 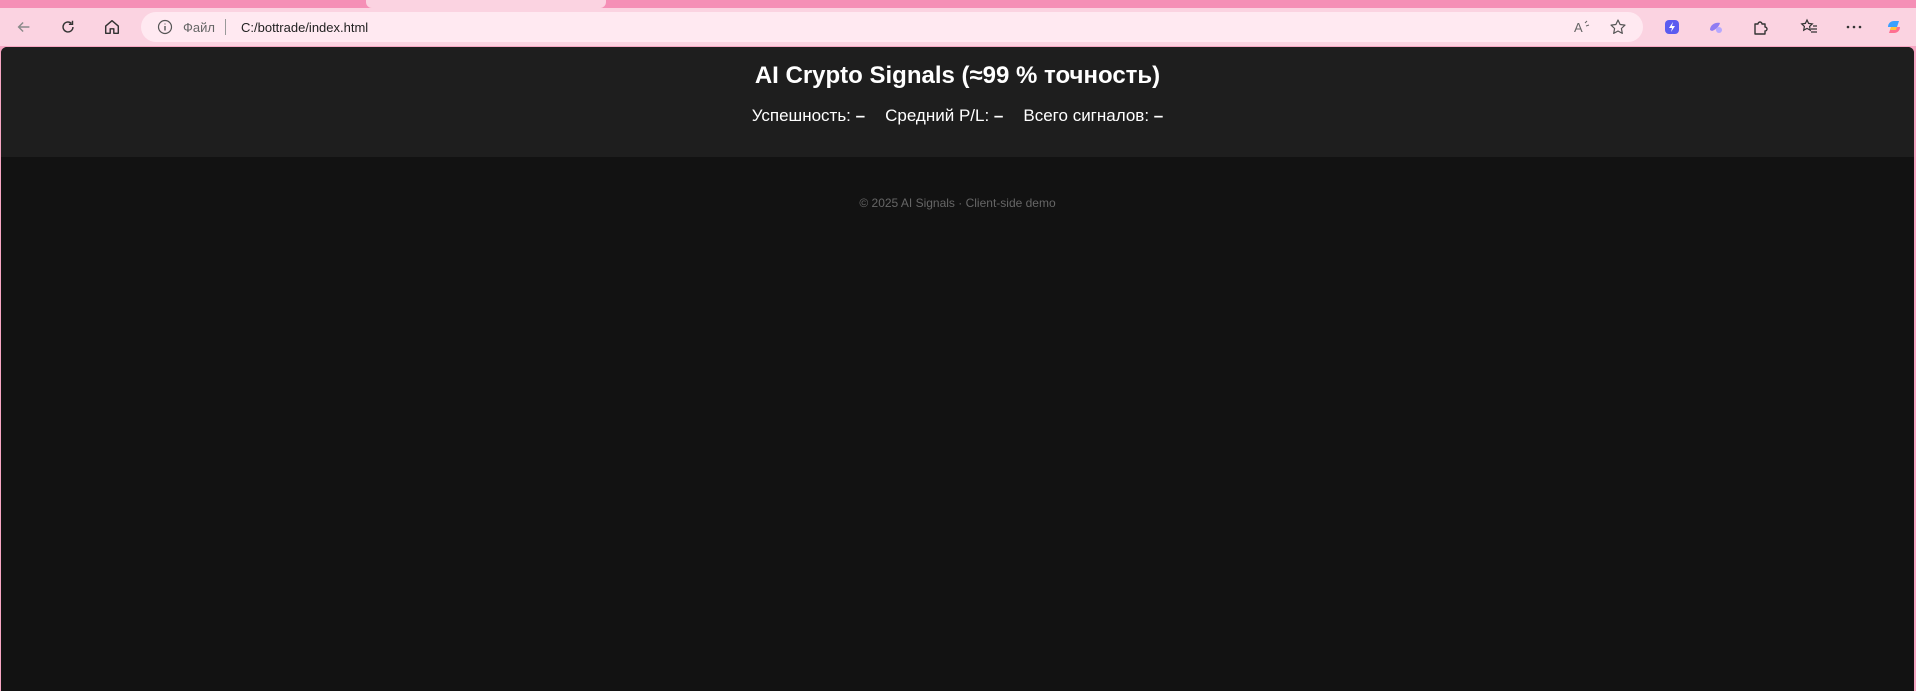 I want to click on page-footer: © 2025 AI Signals · Client-side demo, so click(x=957, y=203).